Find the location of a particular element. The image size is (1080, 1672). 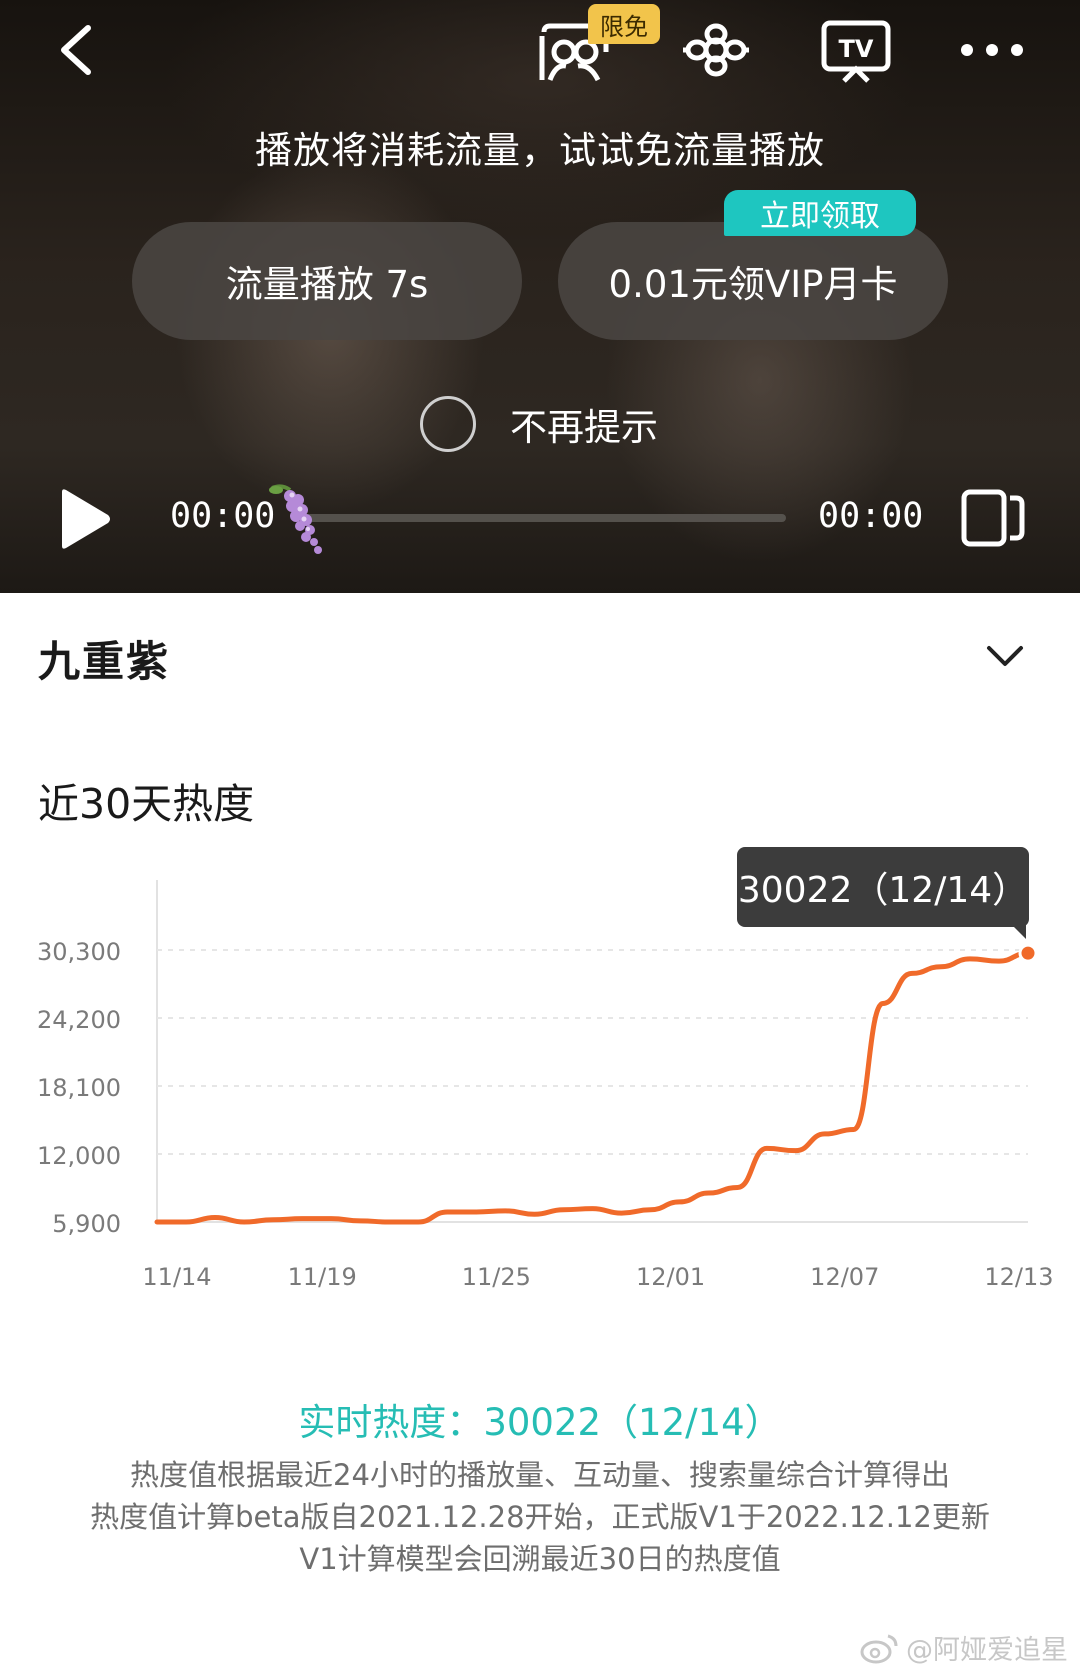

x-tick-label: 11/19 is located at coordinates (322, 1277).